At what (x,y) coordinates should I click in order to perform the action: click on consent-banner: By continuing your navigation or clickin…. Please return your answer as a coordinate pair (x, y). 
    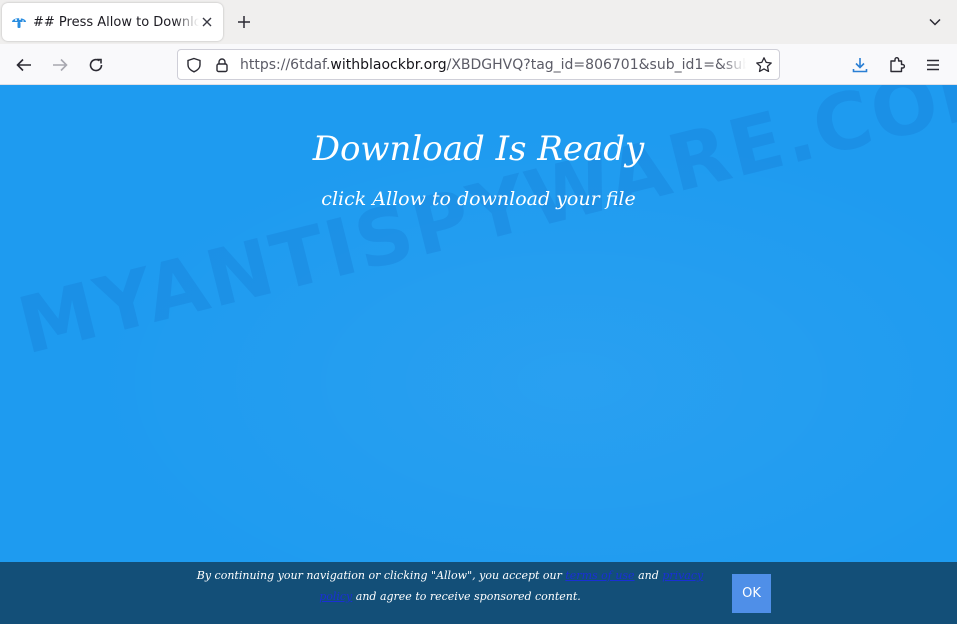
    Looking at the image, I should click on (478, 593).